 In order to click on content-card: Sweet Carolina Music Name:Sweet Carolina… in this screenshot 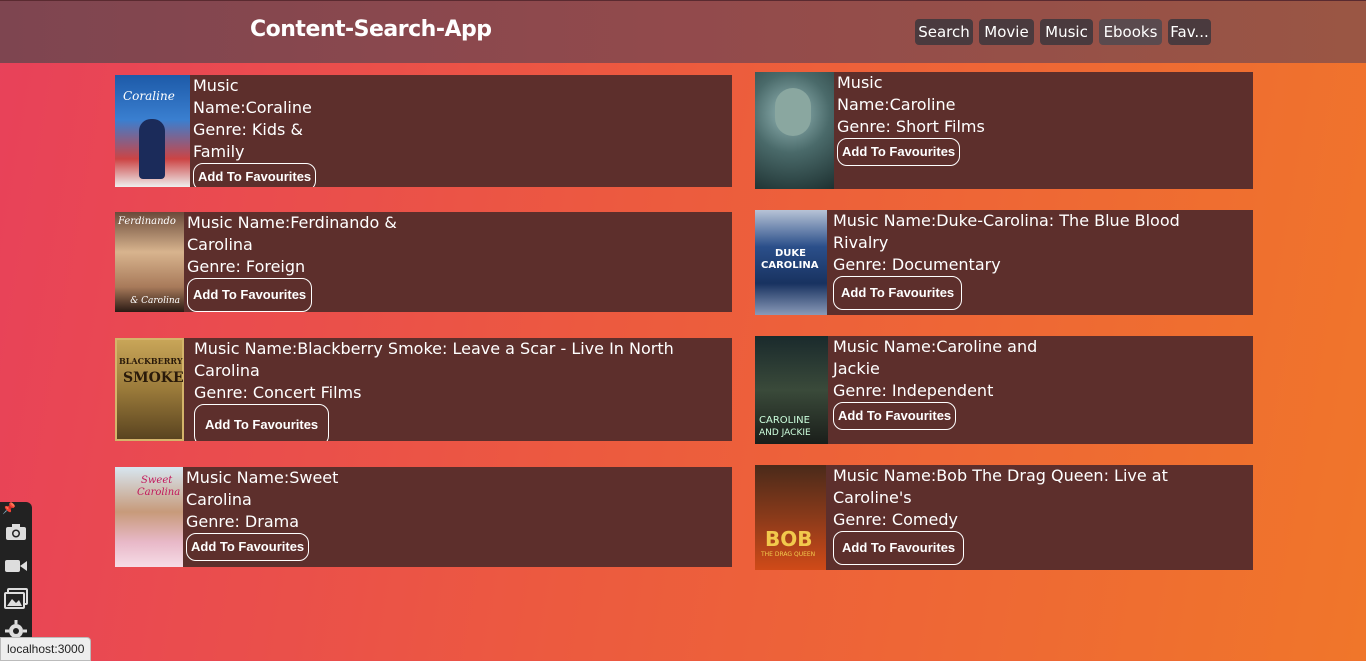, I will do `click(423, 517)`.